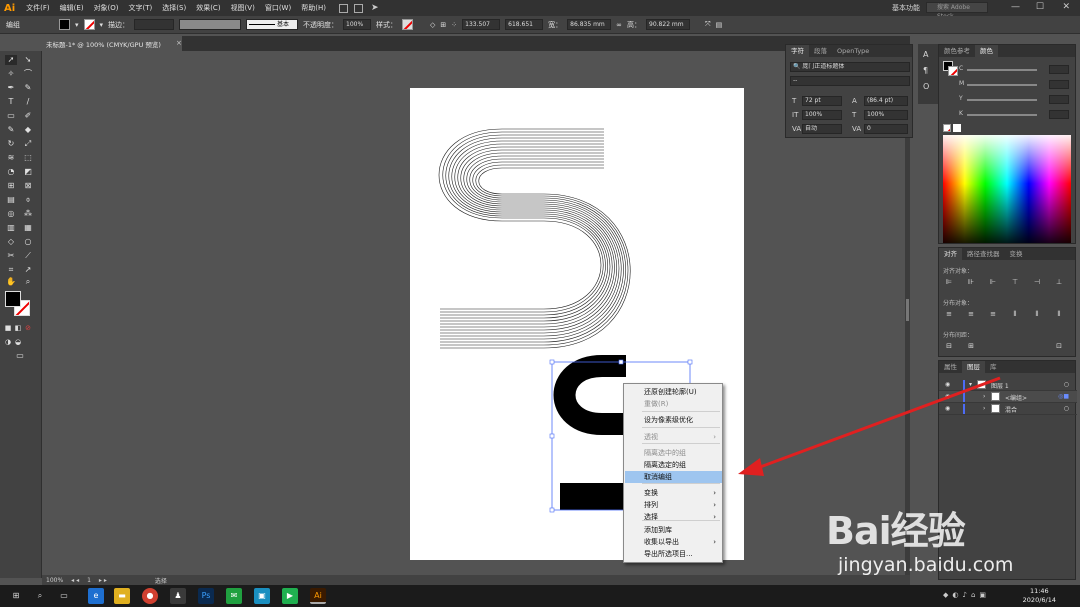 The height and width of the screenshot is (607, 1080). What do you see at coordinates (28, 144) in the screenshot?
I see `scale-tool-icon: ⤢` at bounding box center [28, 144].